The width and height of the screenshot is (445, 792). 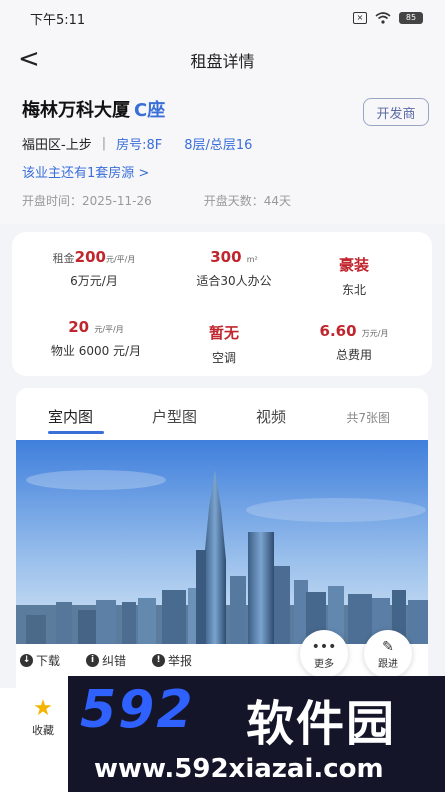 I want to click on gallery-tabs: 室内图 户型图 视频 共7张图, so click(x=222, y=414).